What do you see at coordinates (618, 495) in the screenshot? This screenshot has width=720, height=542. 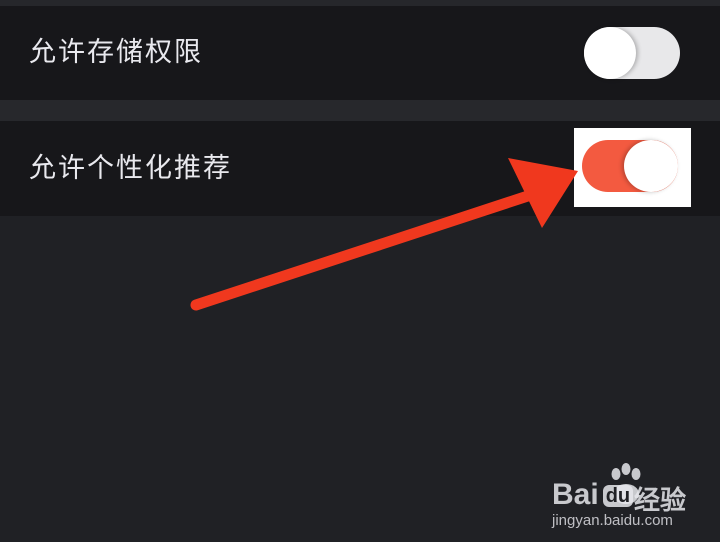 I see `watermark-brand-du: du` at bounding box center [618, 495].